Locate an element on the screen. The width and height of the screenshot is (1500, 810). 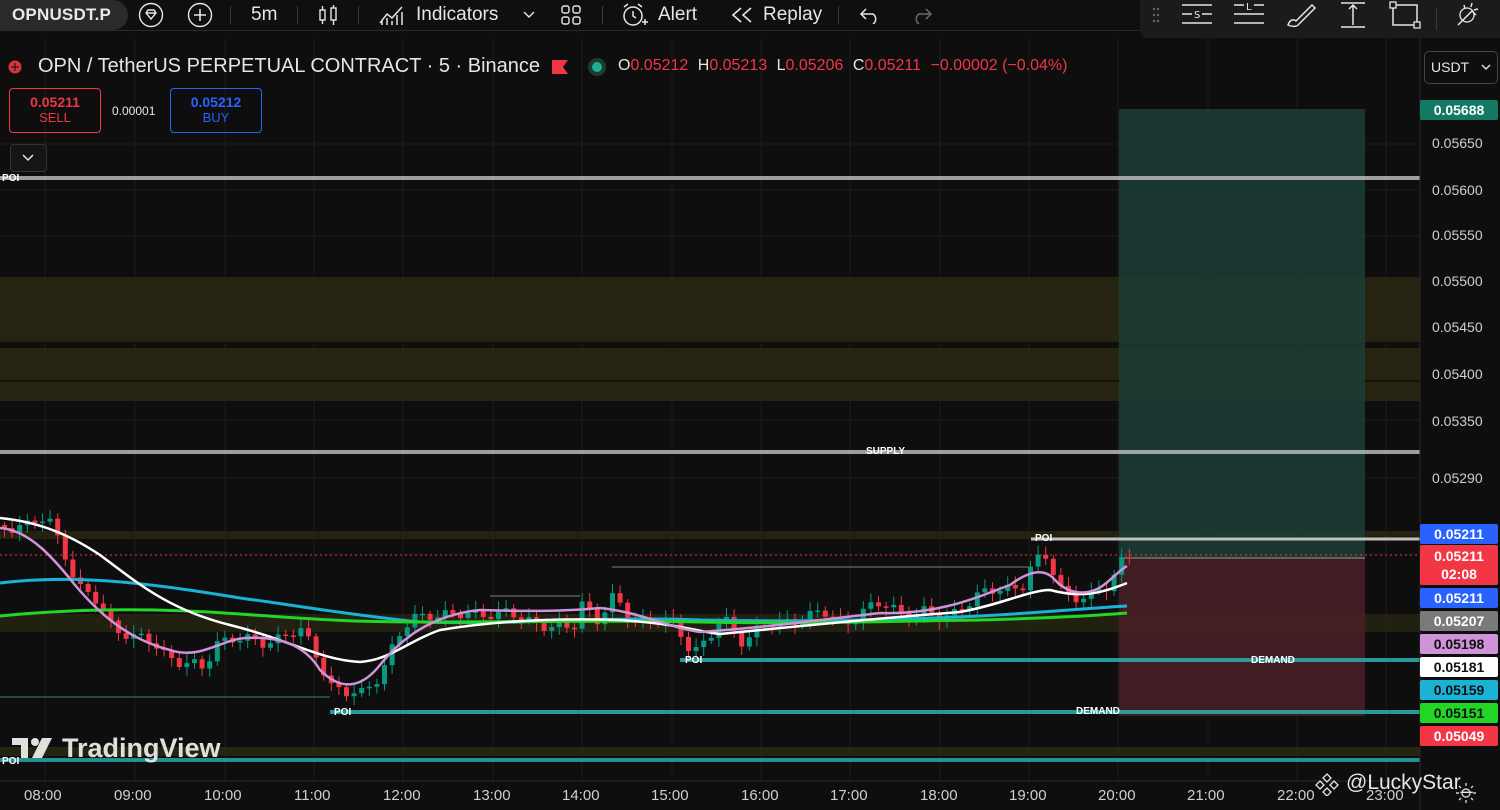
sell-button: 0.05211 SELL is located at coordinates (55, 110).